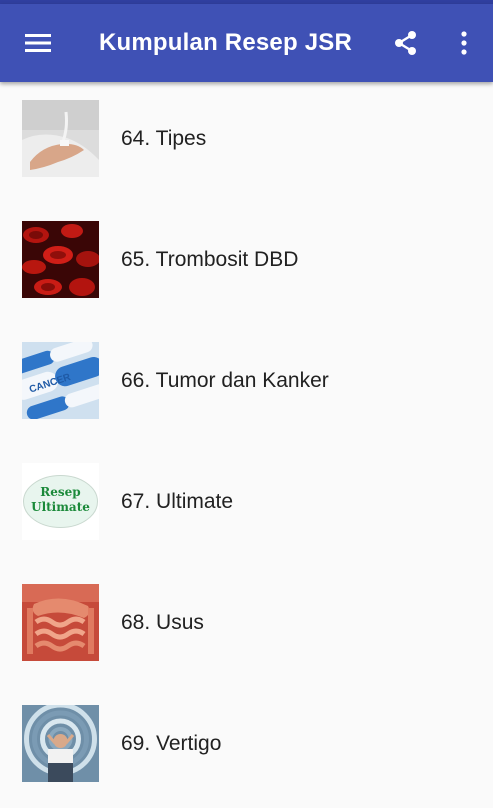 This screenshot has height=808, width=493. I want to click on item-label: 64. Tipes, so click(164, 138).